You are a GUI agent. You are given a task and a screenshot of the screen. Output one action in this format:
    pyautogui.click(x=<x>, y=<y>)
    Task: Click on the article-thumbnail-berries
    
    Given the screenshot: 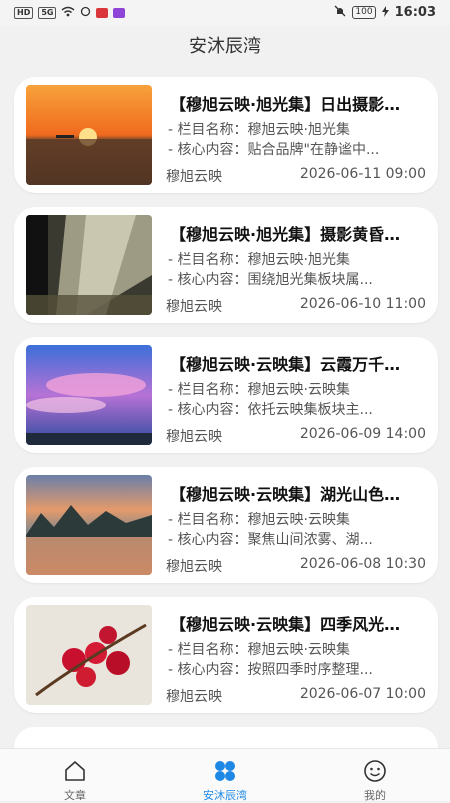 What is the action you would take?
    pyautogui.click(x=89, y=655)
    